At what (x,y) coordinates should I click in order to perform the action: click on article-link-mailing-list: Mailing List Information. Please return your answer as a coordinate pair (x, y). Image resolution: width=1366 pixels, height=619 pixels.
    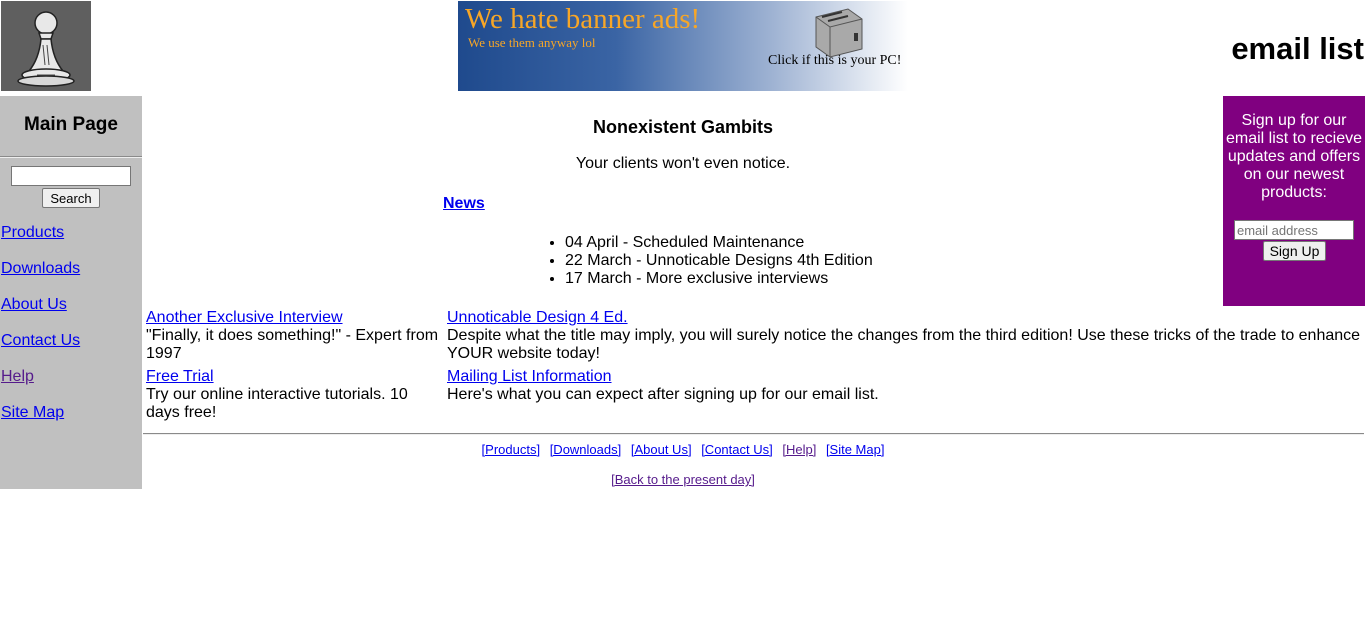
    Looking at the image, I should click on (906, 377).